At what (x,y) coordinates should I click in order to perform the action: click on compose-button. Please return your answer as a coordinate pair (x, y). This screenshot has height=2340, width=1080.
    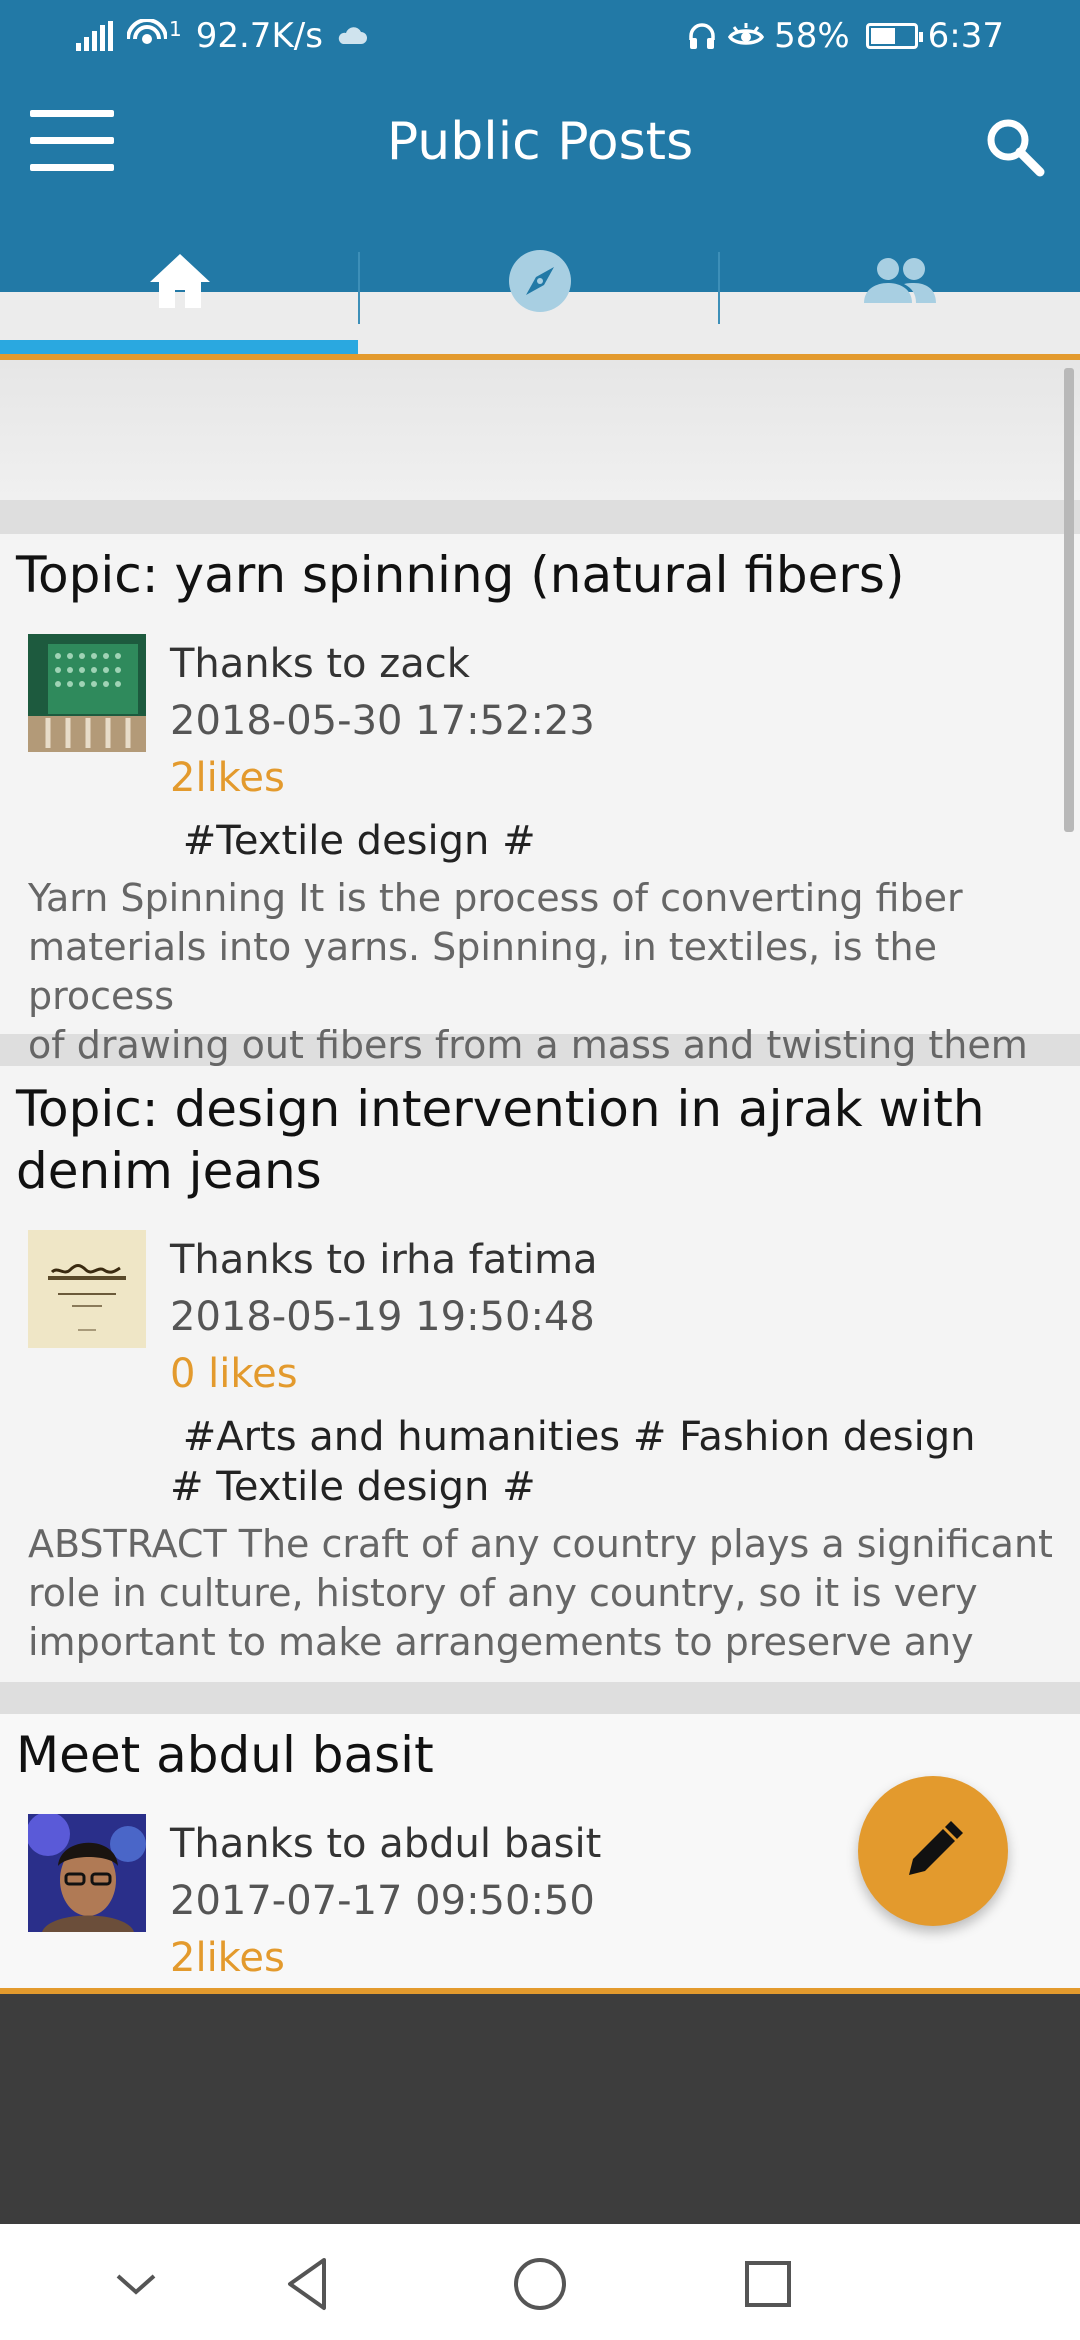
    Looking at the image, I should click on (933, 1851).